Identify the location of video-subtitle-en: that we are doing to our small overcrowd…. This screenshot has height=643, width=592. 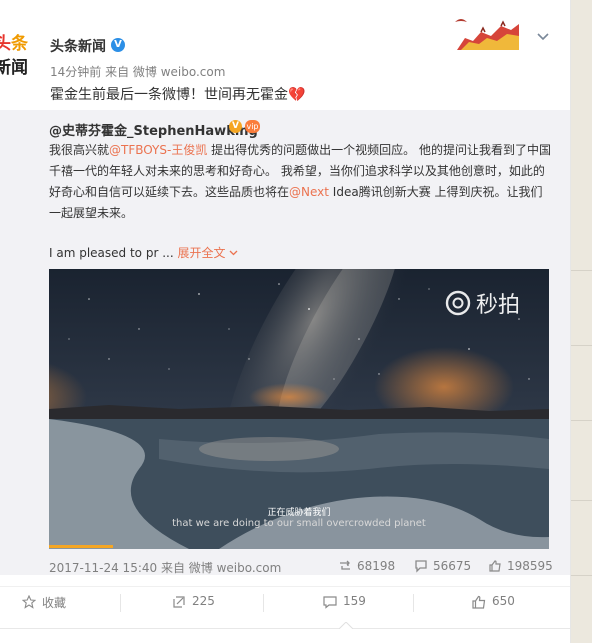
(299, 523).